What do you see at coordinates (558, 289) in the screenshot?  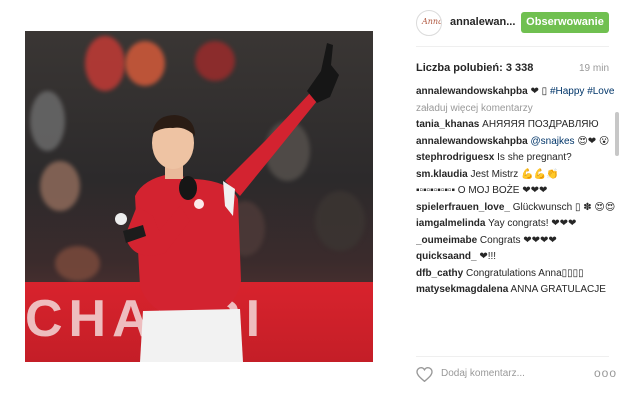 I see `comment-text: ANNA GRATULACJE` at bounding box center [558, 289].